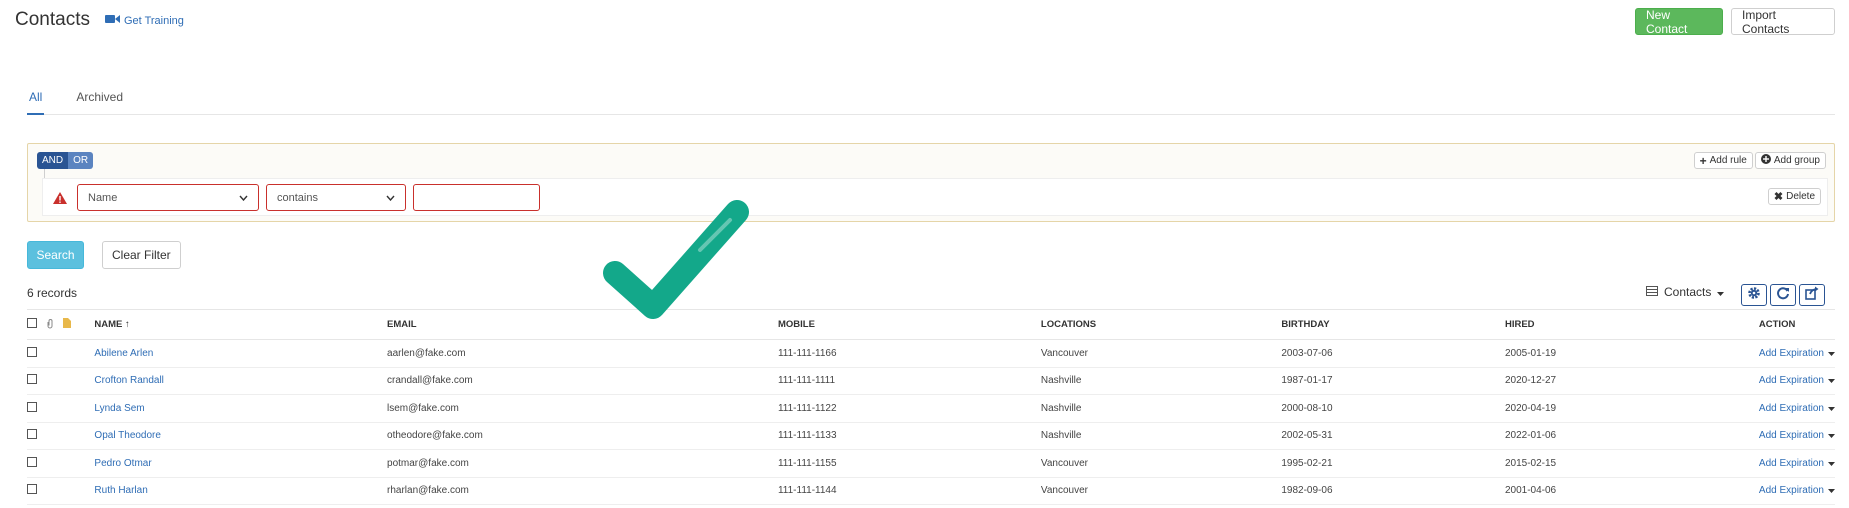  I want to click on search-button: Search, so click(55, 255).